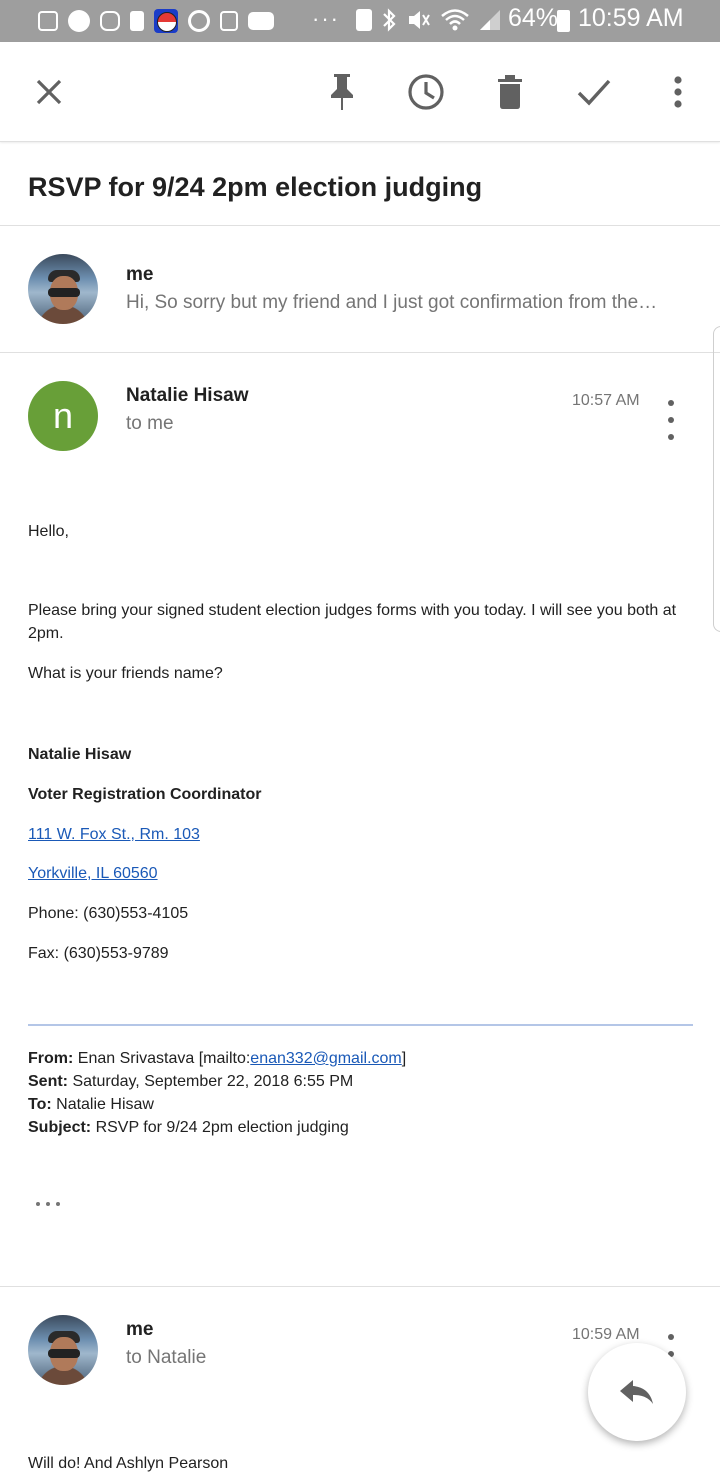 The image size is (720, 1480). Describe the element at coordinates (63, 416) in the screenshot. I see `avatar: n` at that location.